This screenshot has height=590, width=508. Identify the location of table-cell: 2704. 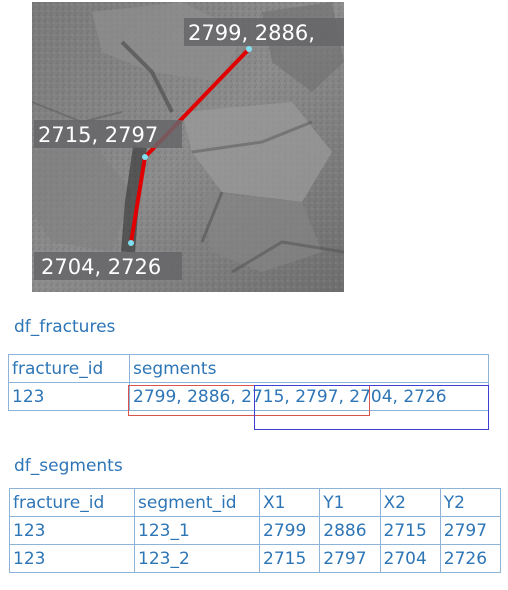
(410, 558).